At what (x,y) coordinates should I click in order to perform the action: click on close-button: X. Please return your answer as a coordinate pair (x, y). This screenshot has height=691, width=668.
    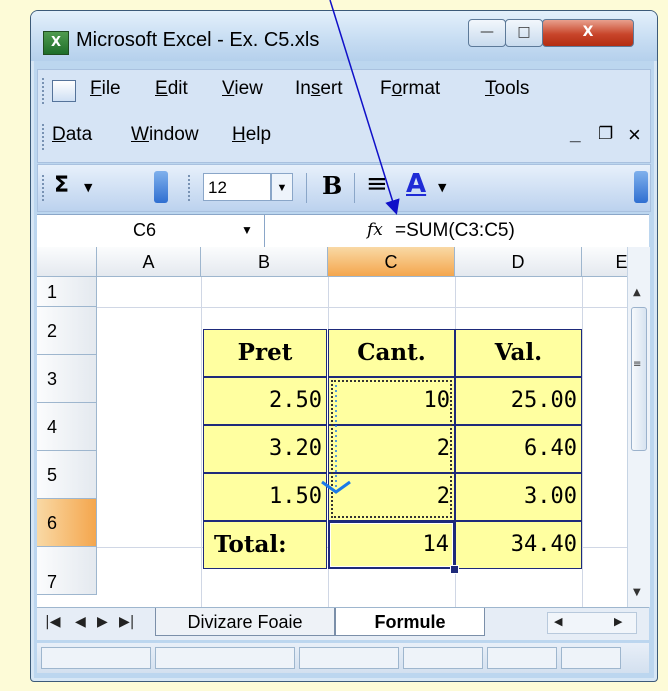
    Looking at the image, I should click on (588, 33).